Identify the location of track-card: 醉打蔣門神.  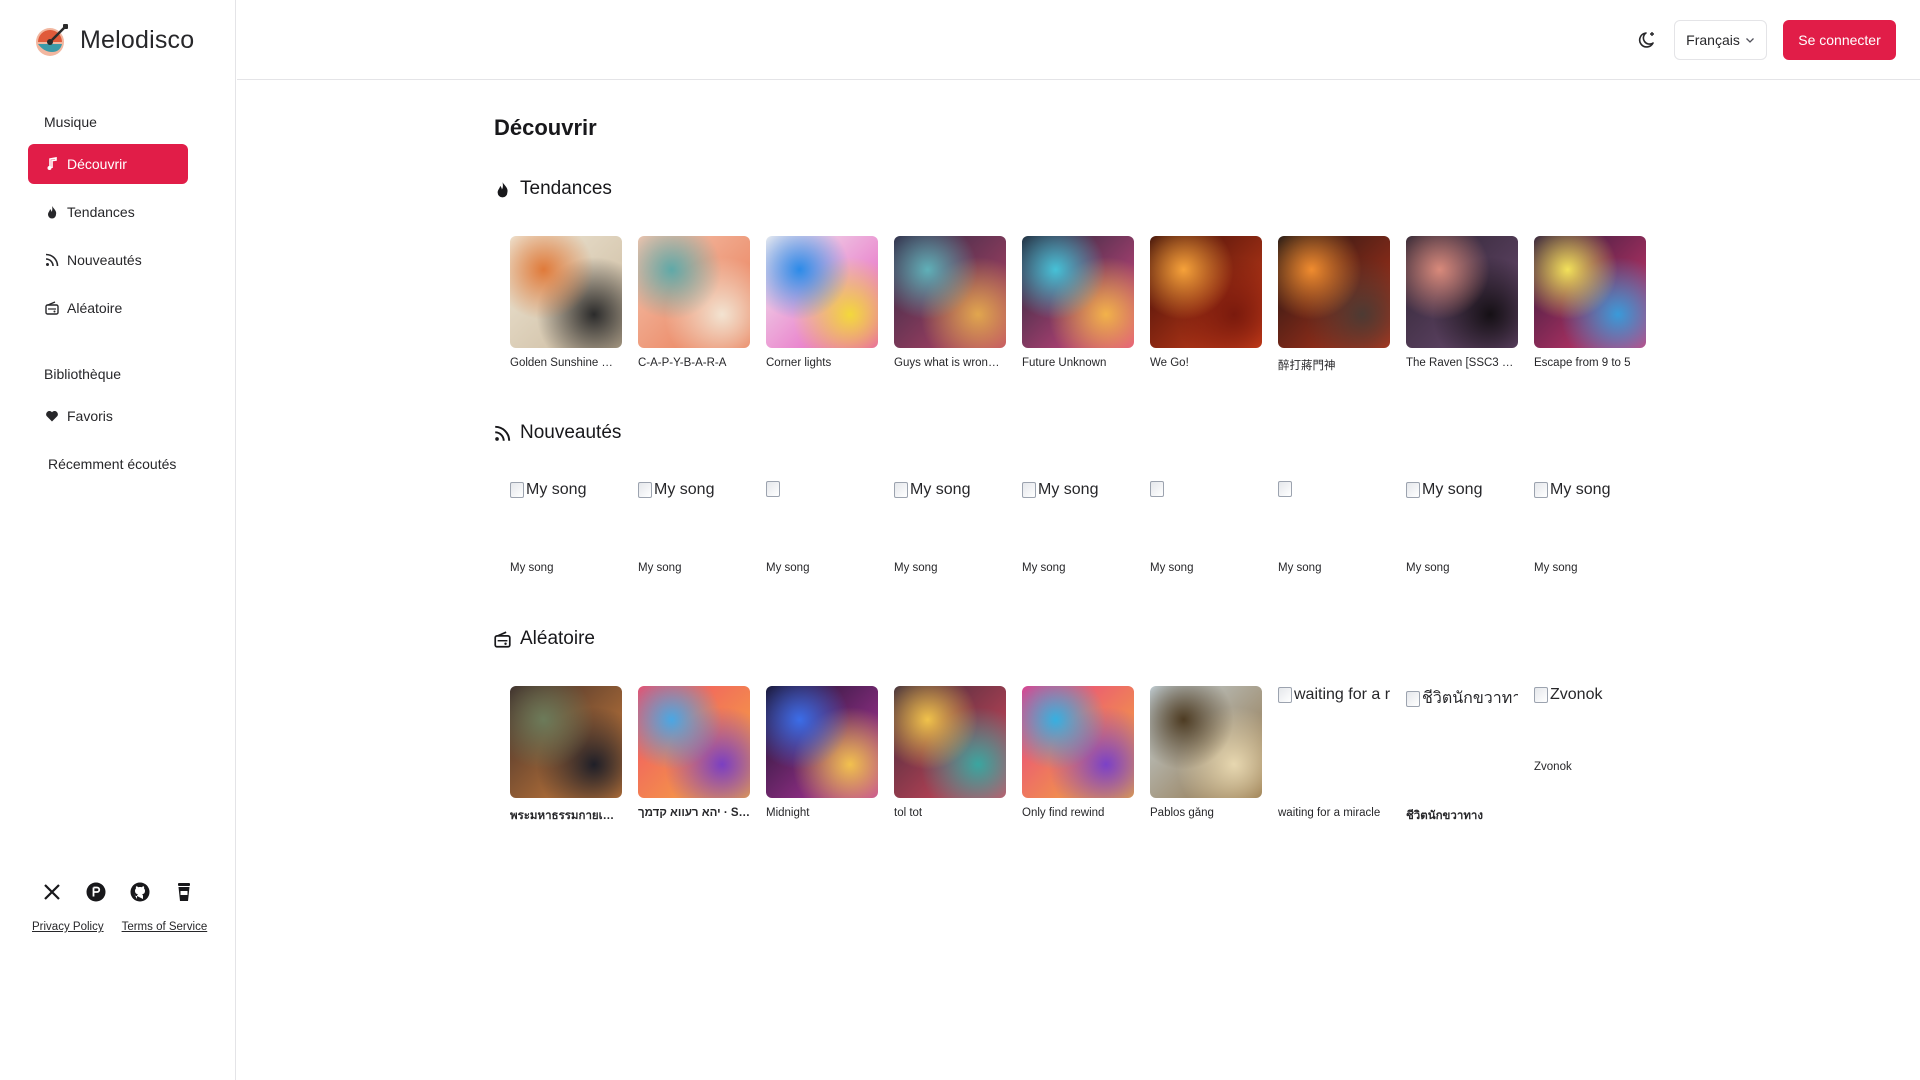
(1334, 304).